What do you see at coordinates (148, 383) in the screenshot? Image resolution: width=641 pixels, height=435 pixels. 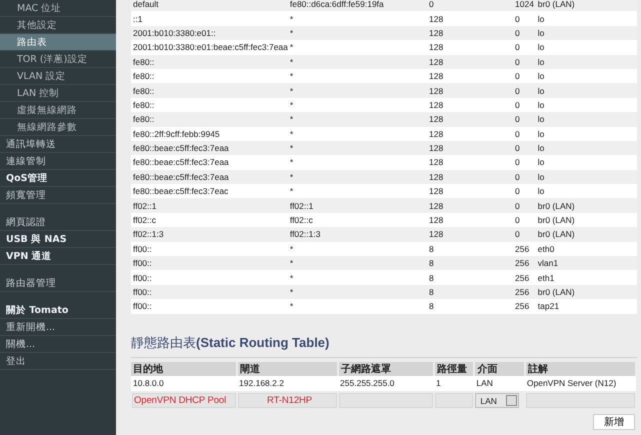 I see `table-cell: 10.8.0.0` at bounding box center [148, 383].